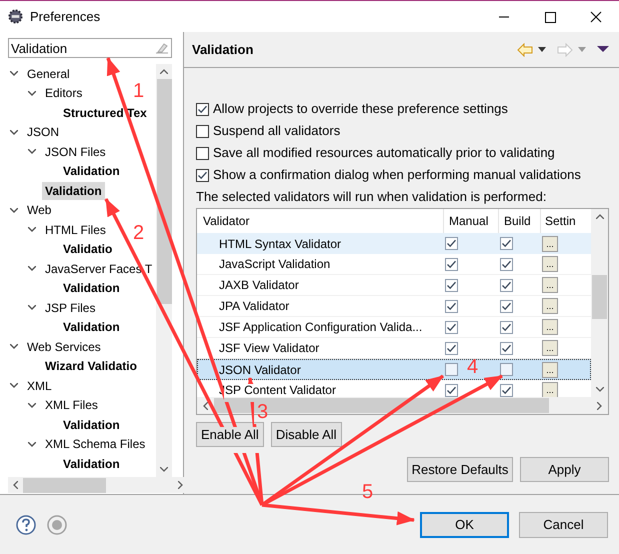  I want to click on help-icon, so click(26, 524).